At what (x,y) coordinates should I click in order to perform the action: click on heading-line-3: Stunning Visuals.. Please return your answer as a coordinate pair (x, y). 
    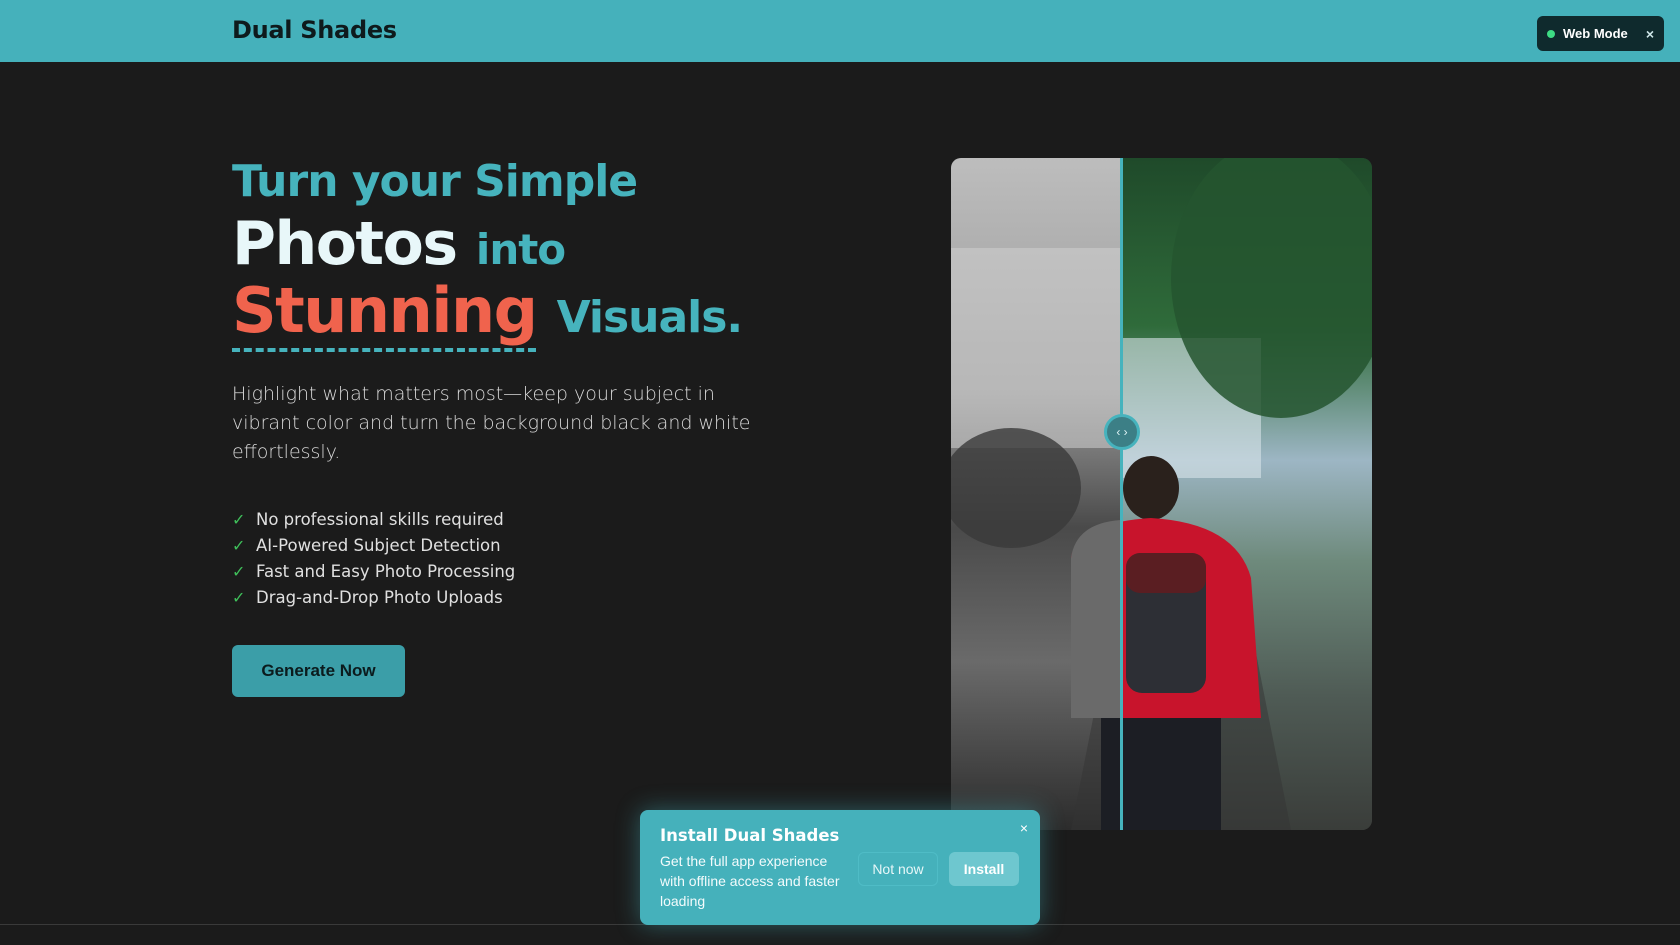
    Looking at the image, I should click on (512, 316).